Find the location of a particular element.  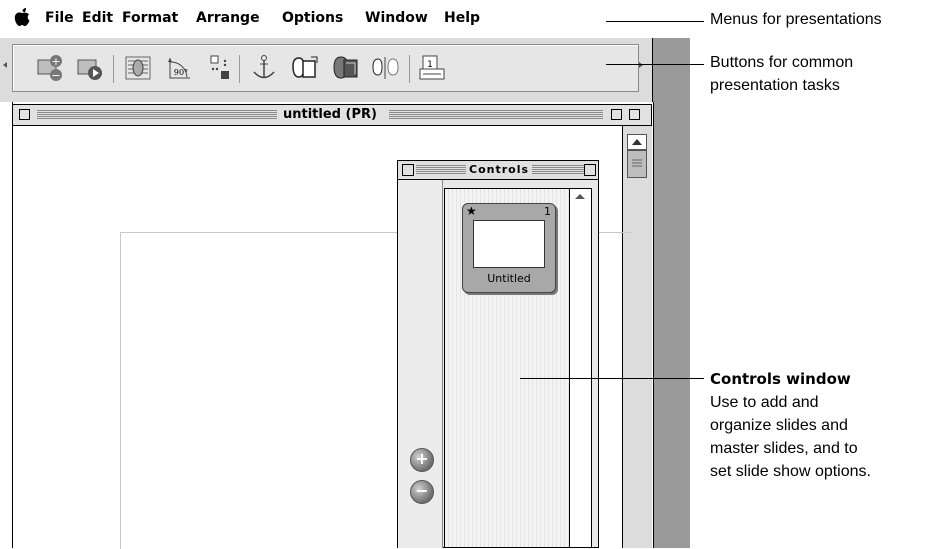

button-bar-window: + − 90° 1 is located at coordinates (326, 70).